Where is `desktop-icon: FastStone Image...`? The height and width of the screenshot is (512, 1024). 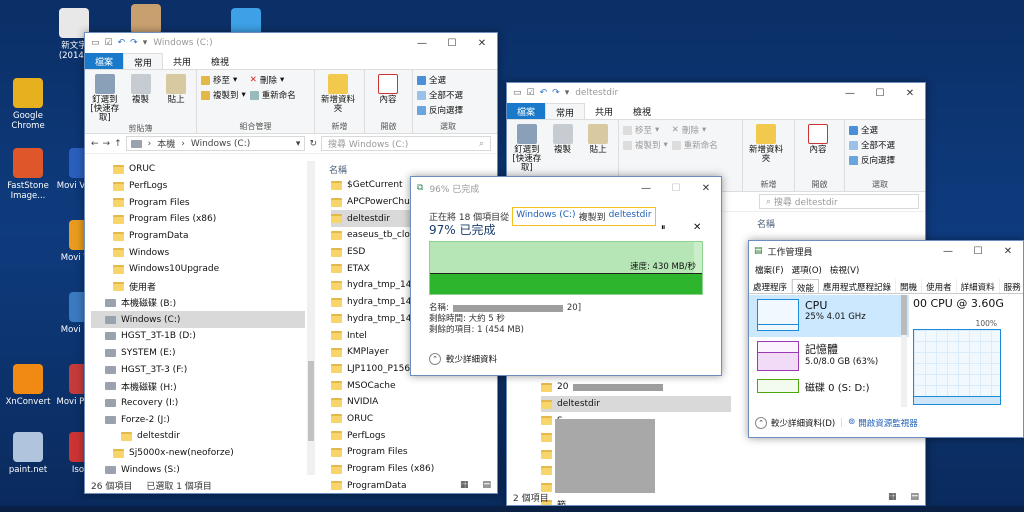 desktop-icon: FastStone Image... is located at coordinates (28, 174).